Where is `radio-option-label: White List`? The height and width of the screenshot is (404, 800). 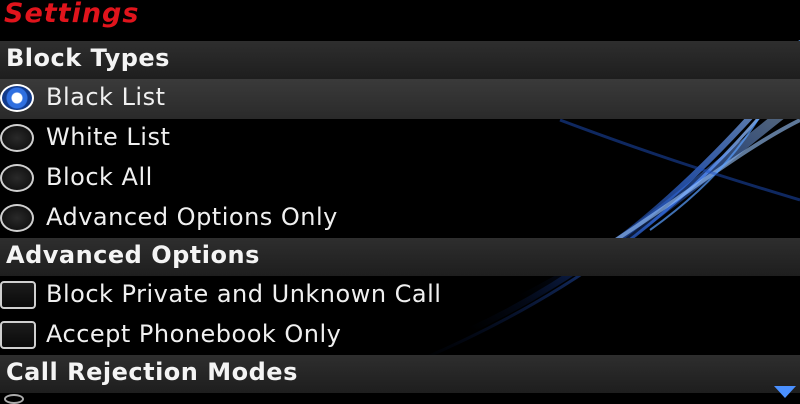 radio-option-label: White List is located at coordinates (108, 137).